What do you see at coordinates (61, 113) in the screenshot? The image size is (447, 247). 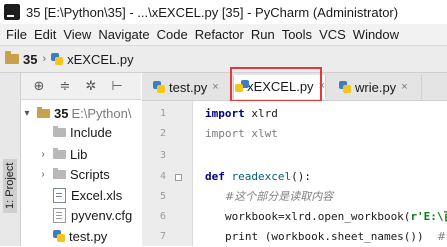 I see `tree-root-label: 35` at bounding box center [61, 113].